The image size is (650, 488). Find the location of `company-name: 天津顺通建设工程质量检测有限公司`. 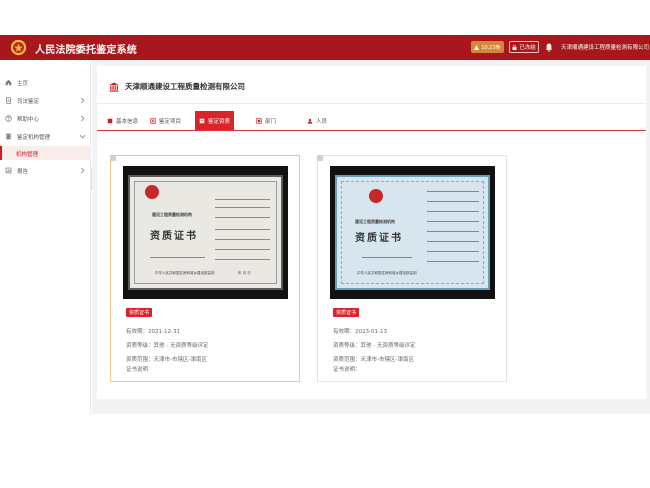

company-name: 天津顺通建设工程质量检测有限公司 is located at coordinates (185, 86).